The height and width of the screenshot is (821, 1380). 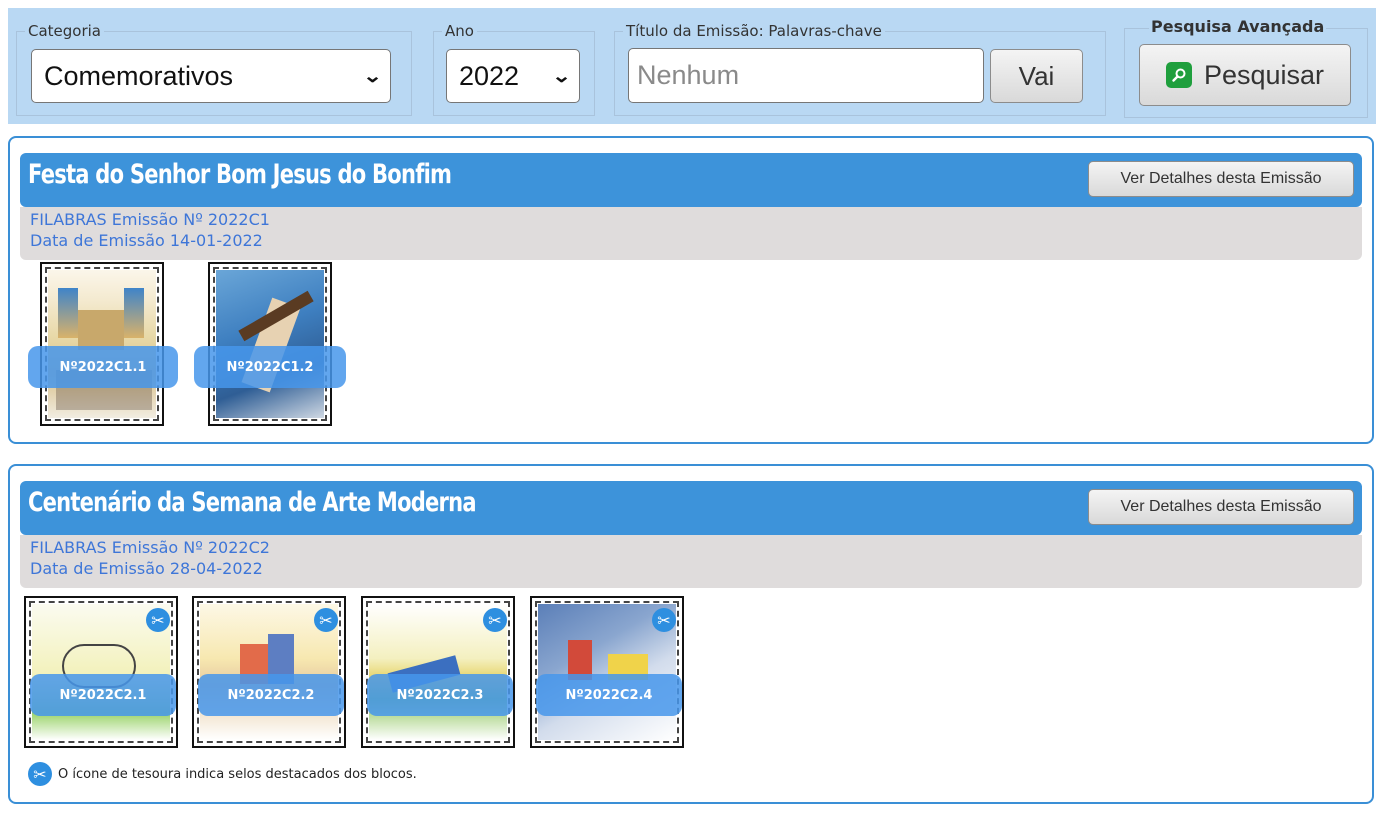 What do you see at coordinates (240, 174) in the screenshot?
I see `emission-title: Festa do Senhor Bom Jesus do Bonfim` at bounding box center [240, 174].